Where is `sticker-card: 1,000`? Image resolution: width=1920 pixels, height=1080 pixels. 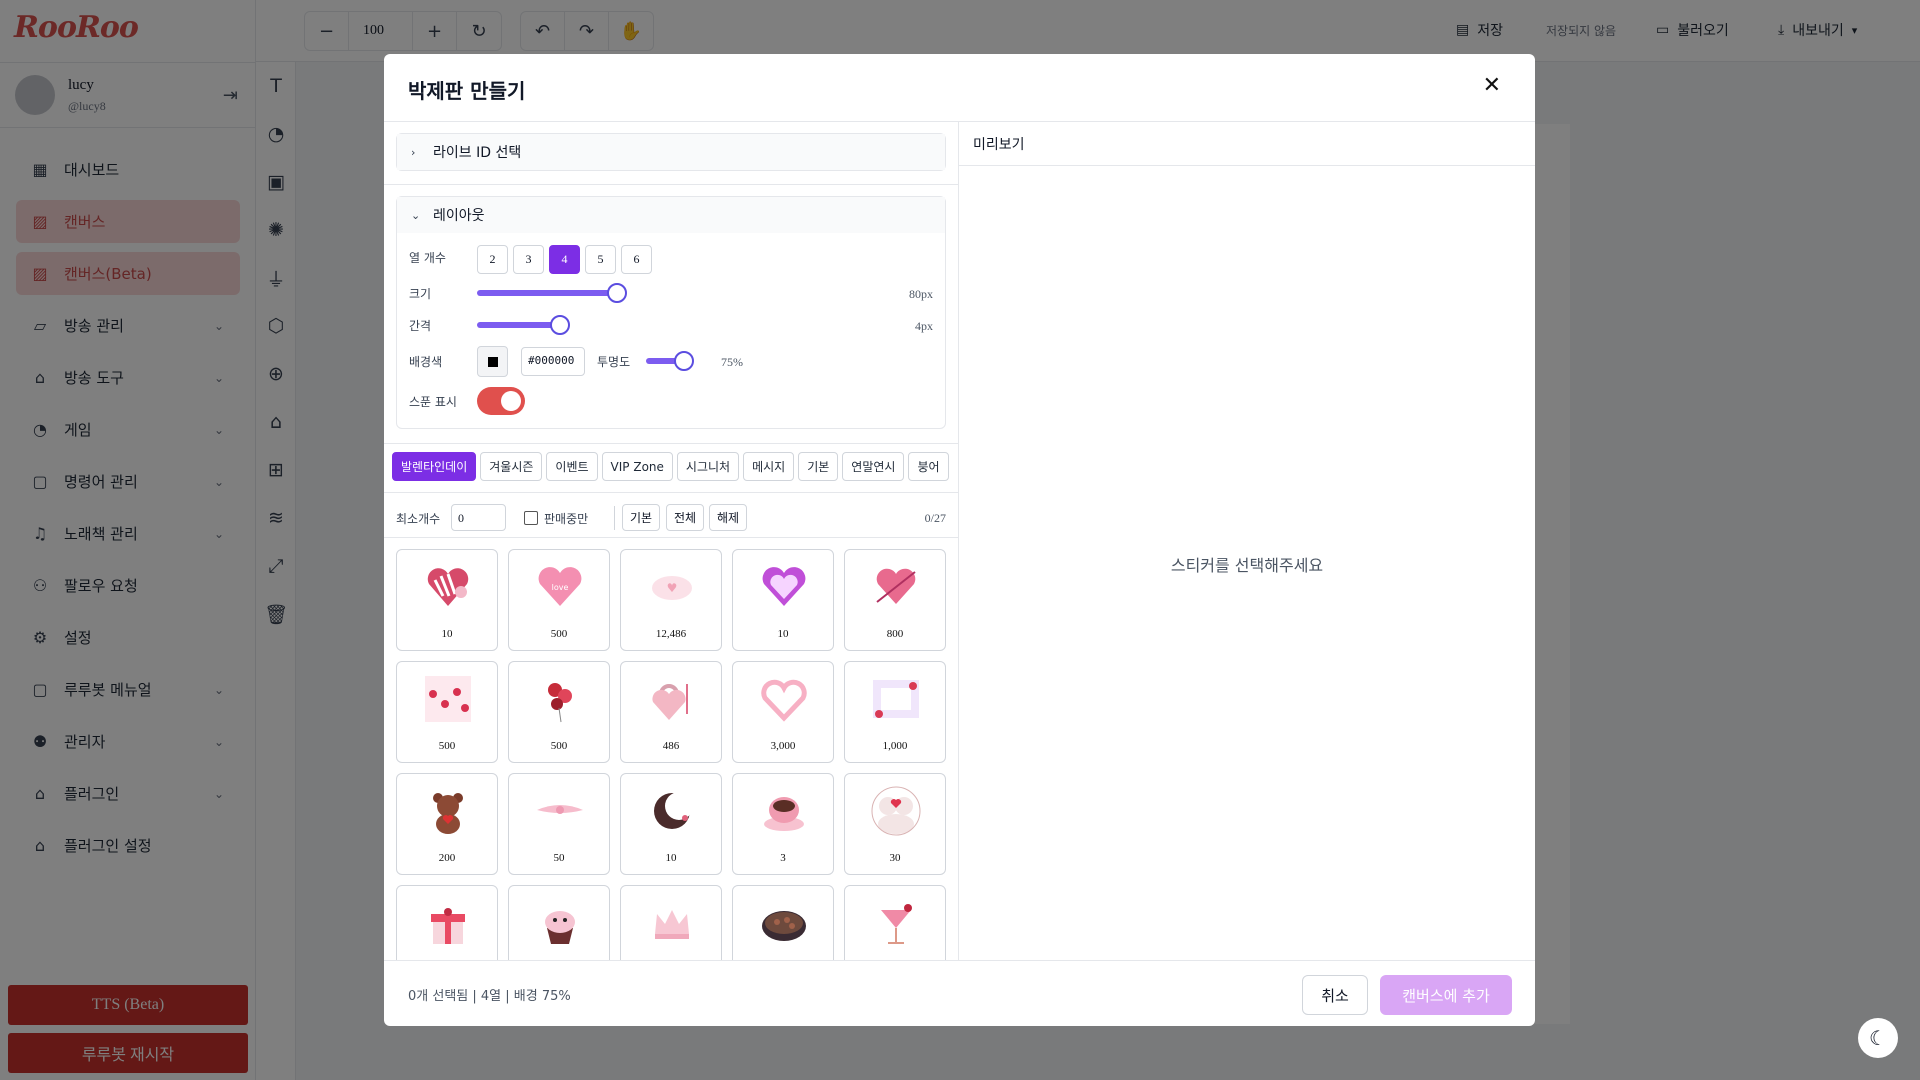
sticker-card: 1,000 is located at coordinates (895, 712).